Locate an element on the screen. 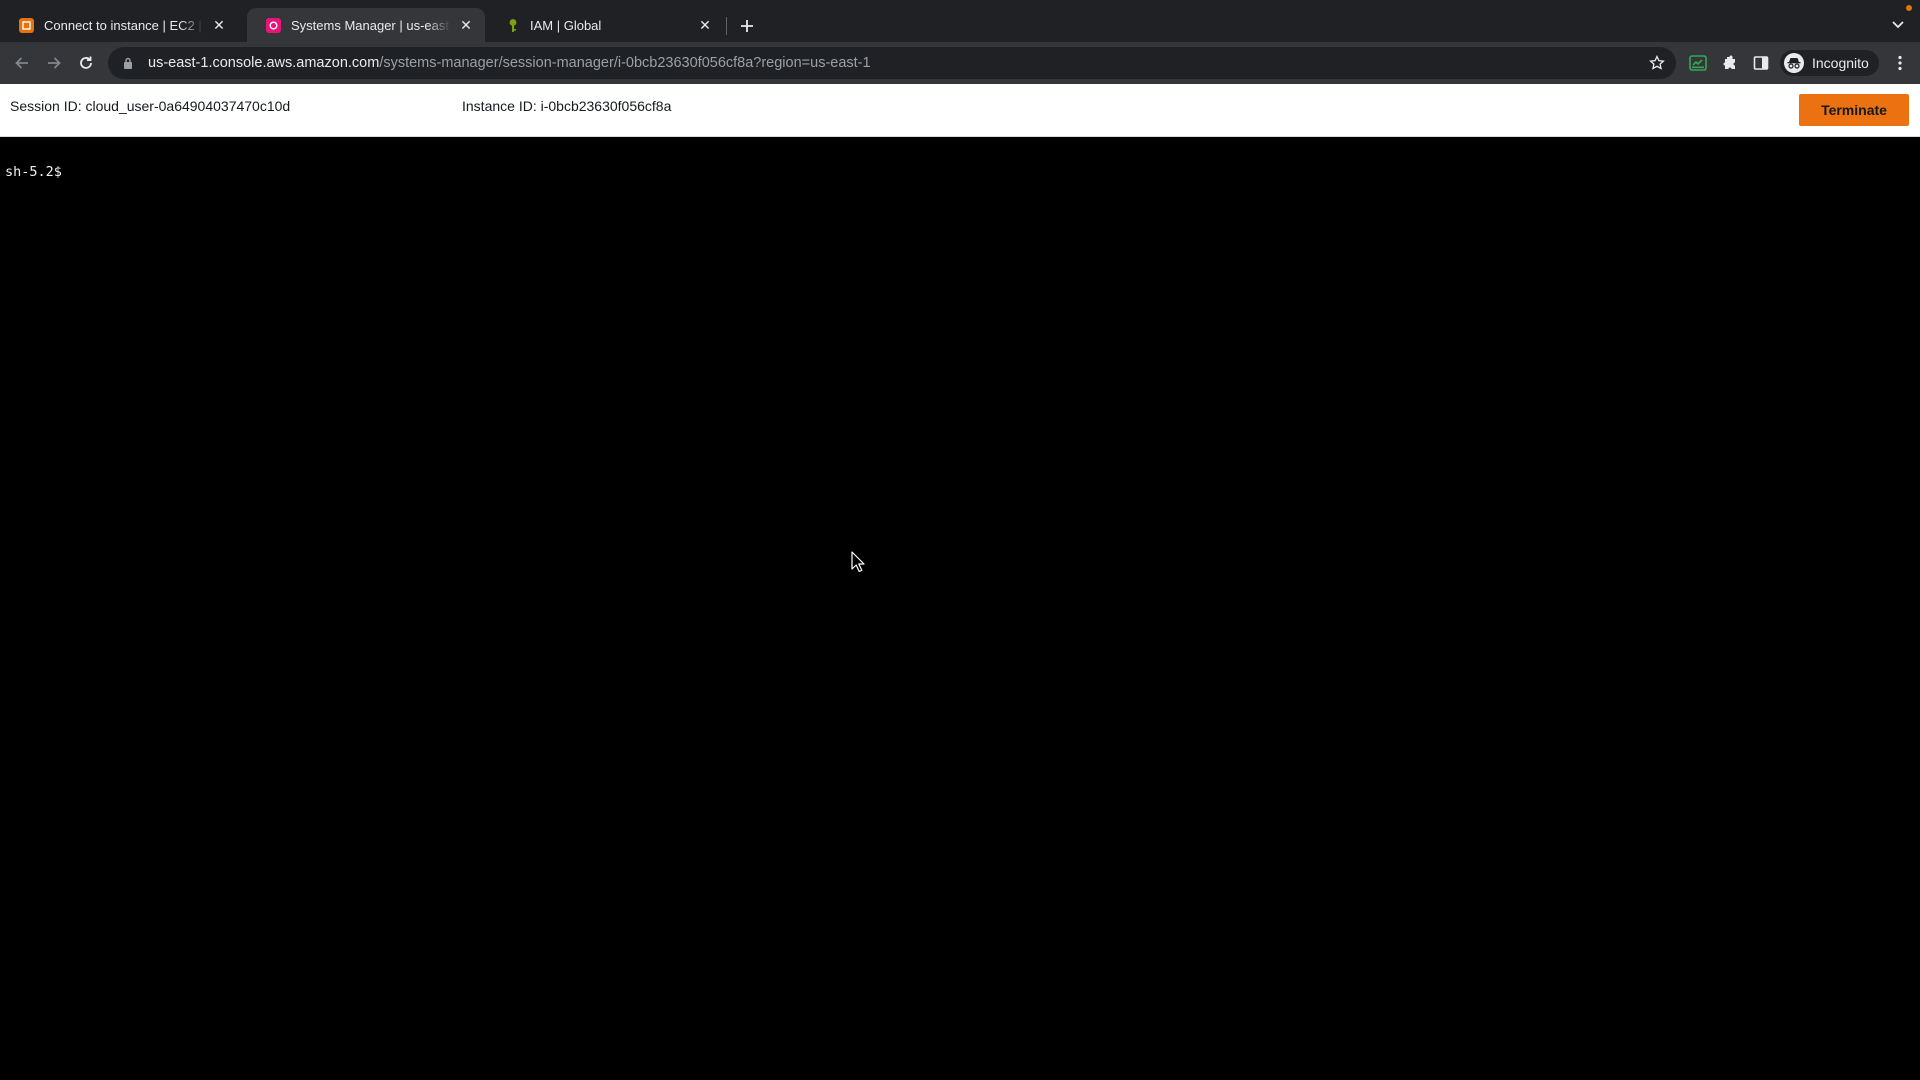 The image size is (1920, 1080). tab-title: IAM | Global is located at coordinates (566, 25).